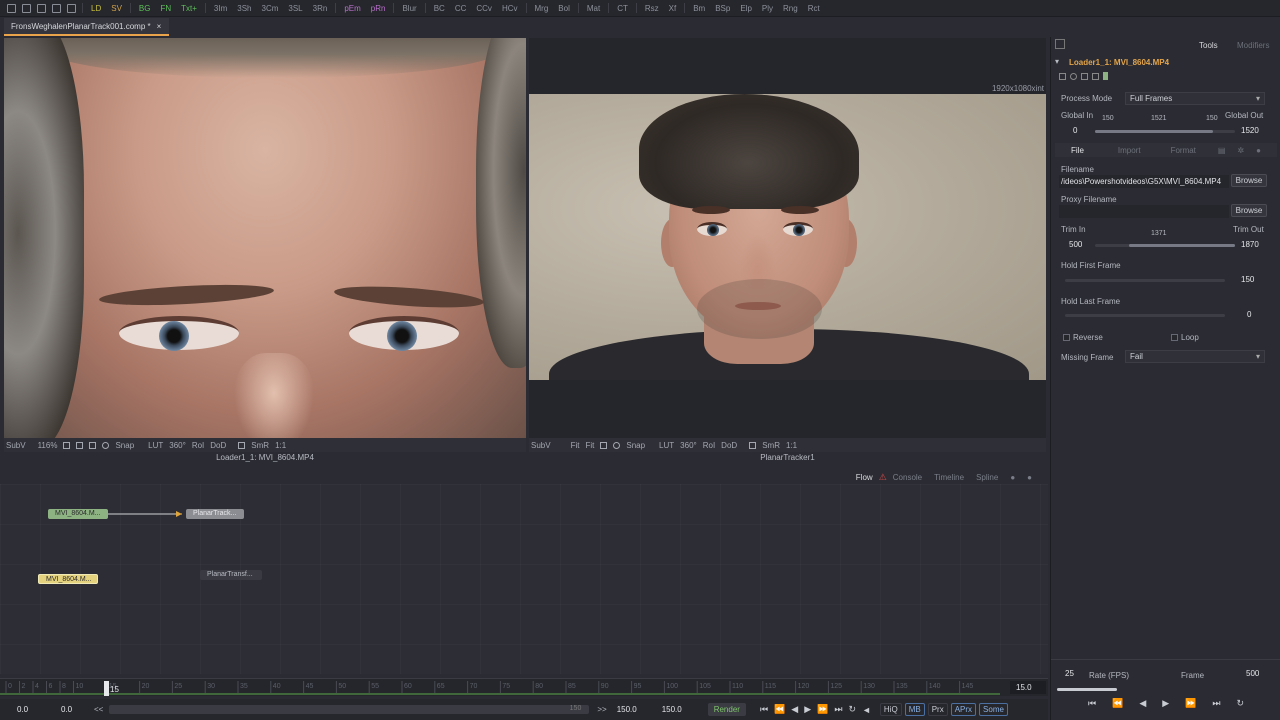 Image resolution: width=1280 pixels, height=720 pixels. Describe the element at coordinates (87, 27) in the screenshot. I see `tab-composition: FronsWeghalenPlanarTrack001.comp * ×` at that location.